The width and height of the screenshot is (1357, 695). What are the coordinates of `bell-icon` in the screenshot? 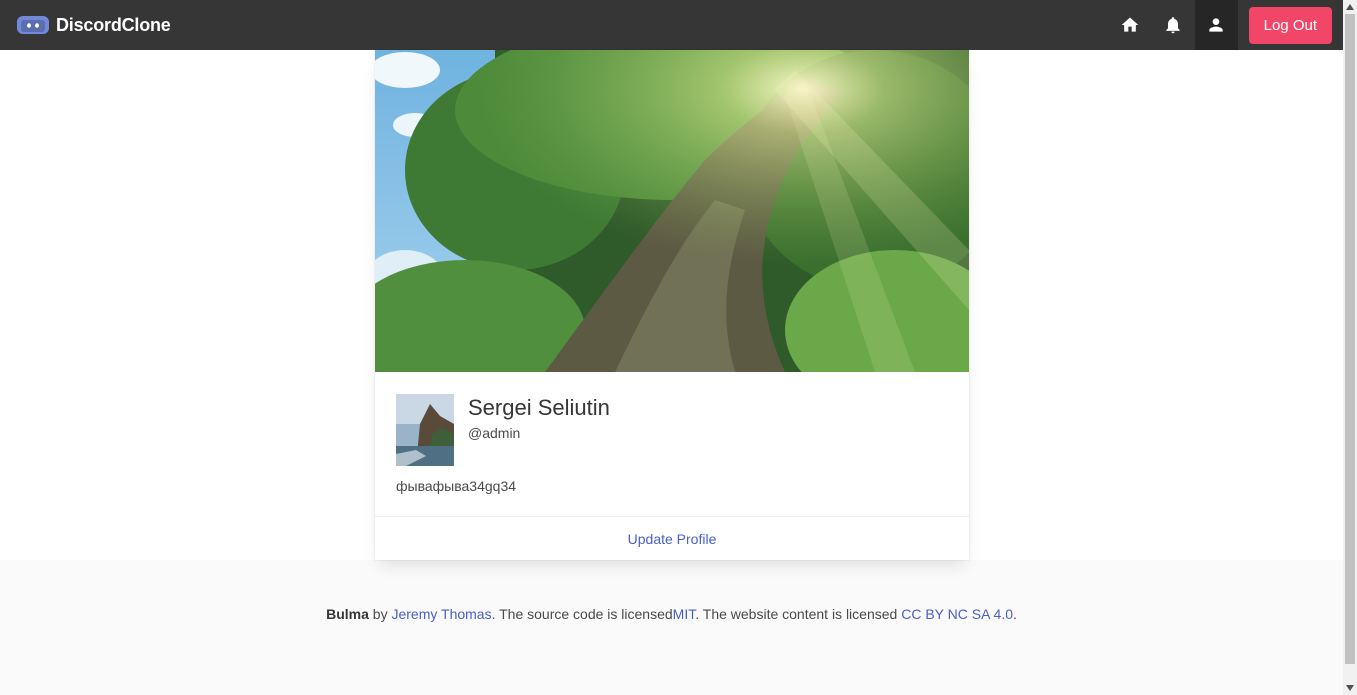 It's located at (1173, 25).